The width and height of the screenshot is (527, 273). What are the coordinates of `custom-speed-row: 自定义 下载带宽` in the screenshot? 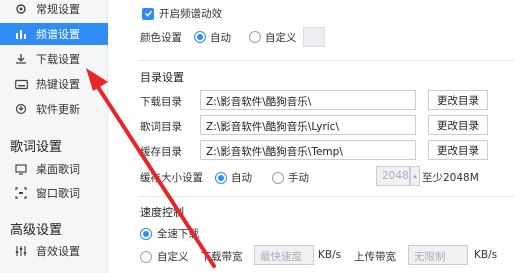 It's located at (191, 256).